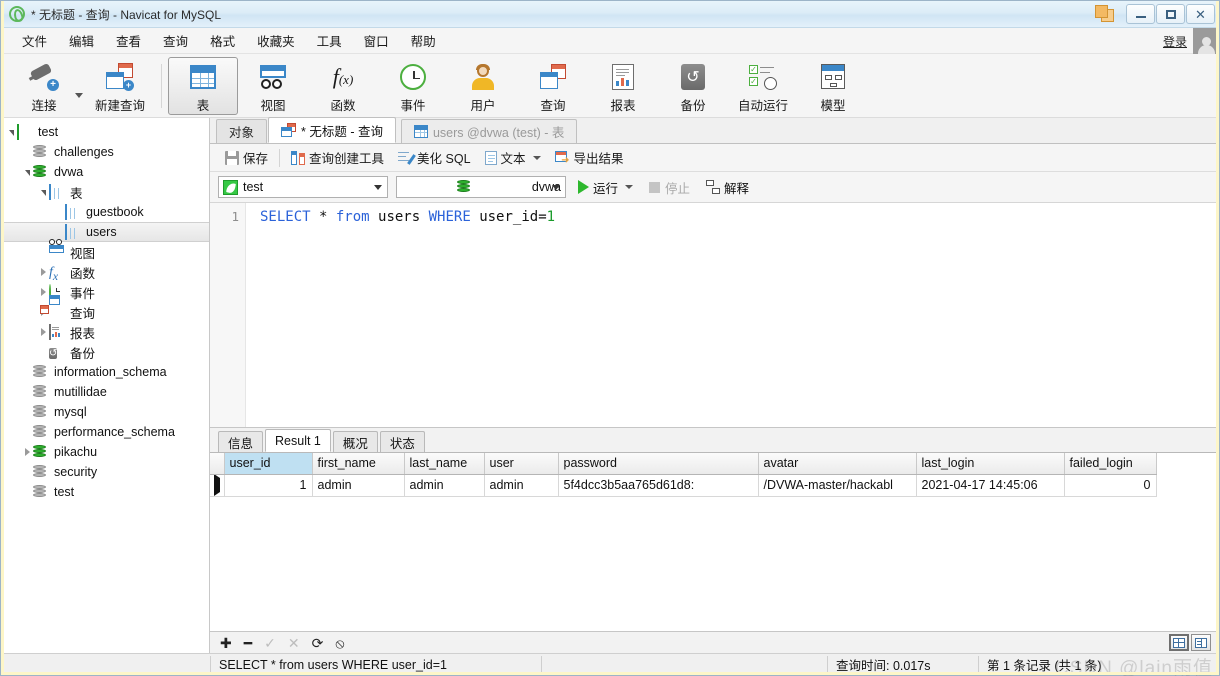 This screenshot has height=676, width=1220. Describe the element at coordinates (175, 40) in the screenshot. I see `menu-query: 查询` at that location.